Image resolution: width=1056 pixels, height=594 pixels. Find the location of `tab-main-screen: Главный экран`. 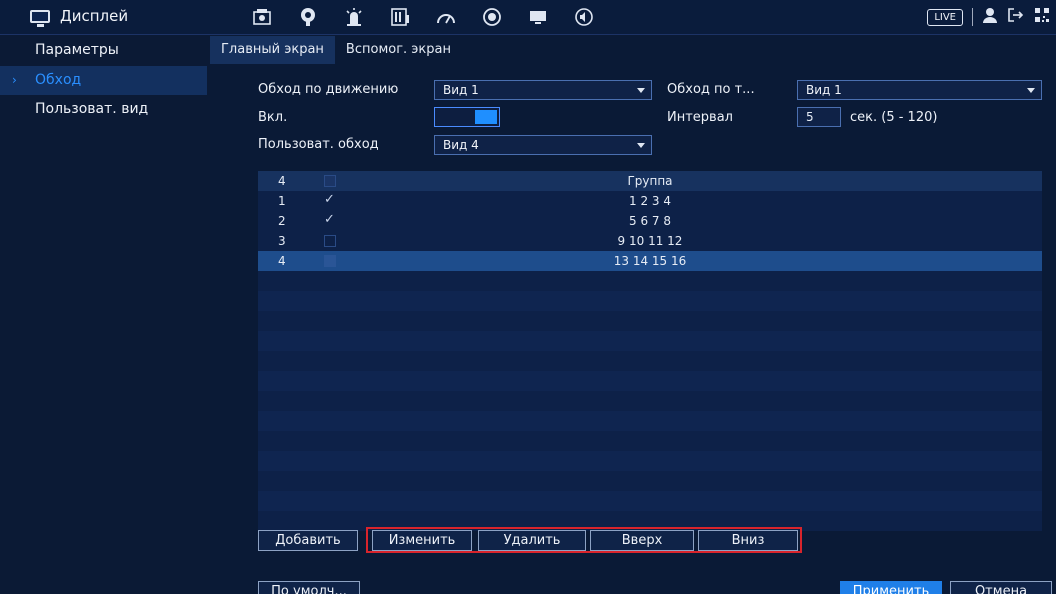

tab-main-screen: Главный экран is located at coordinates (272, 50).